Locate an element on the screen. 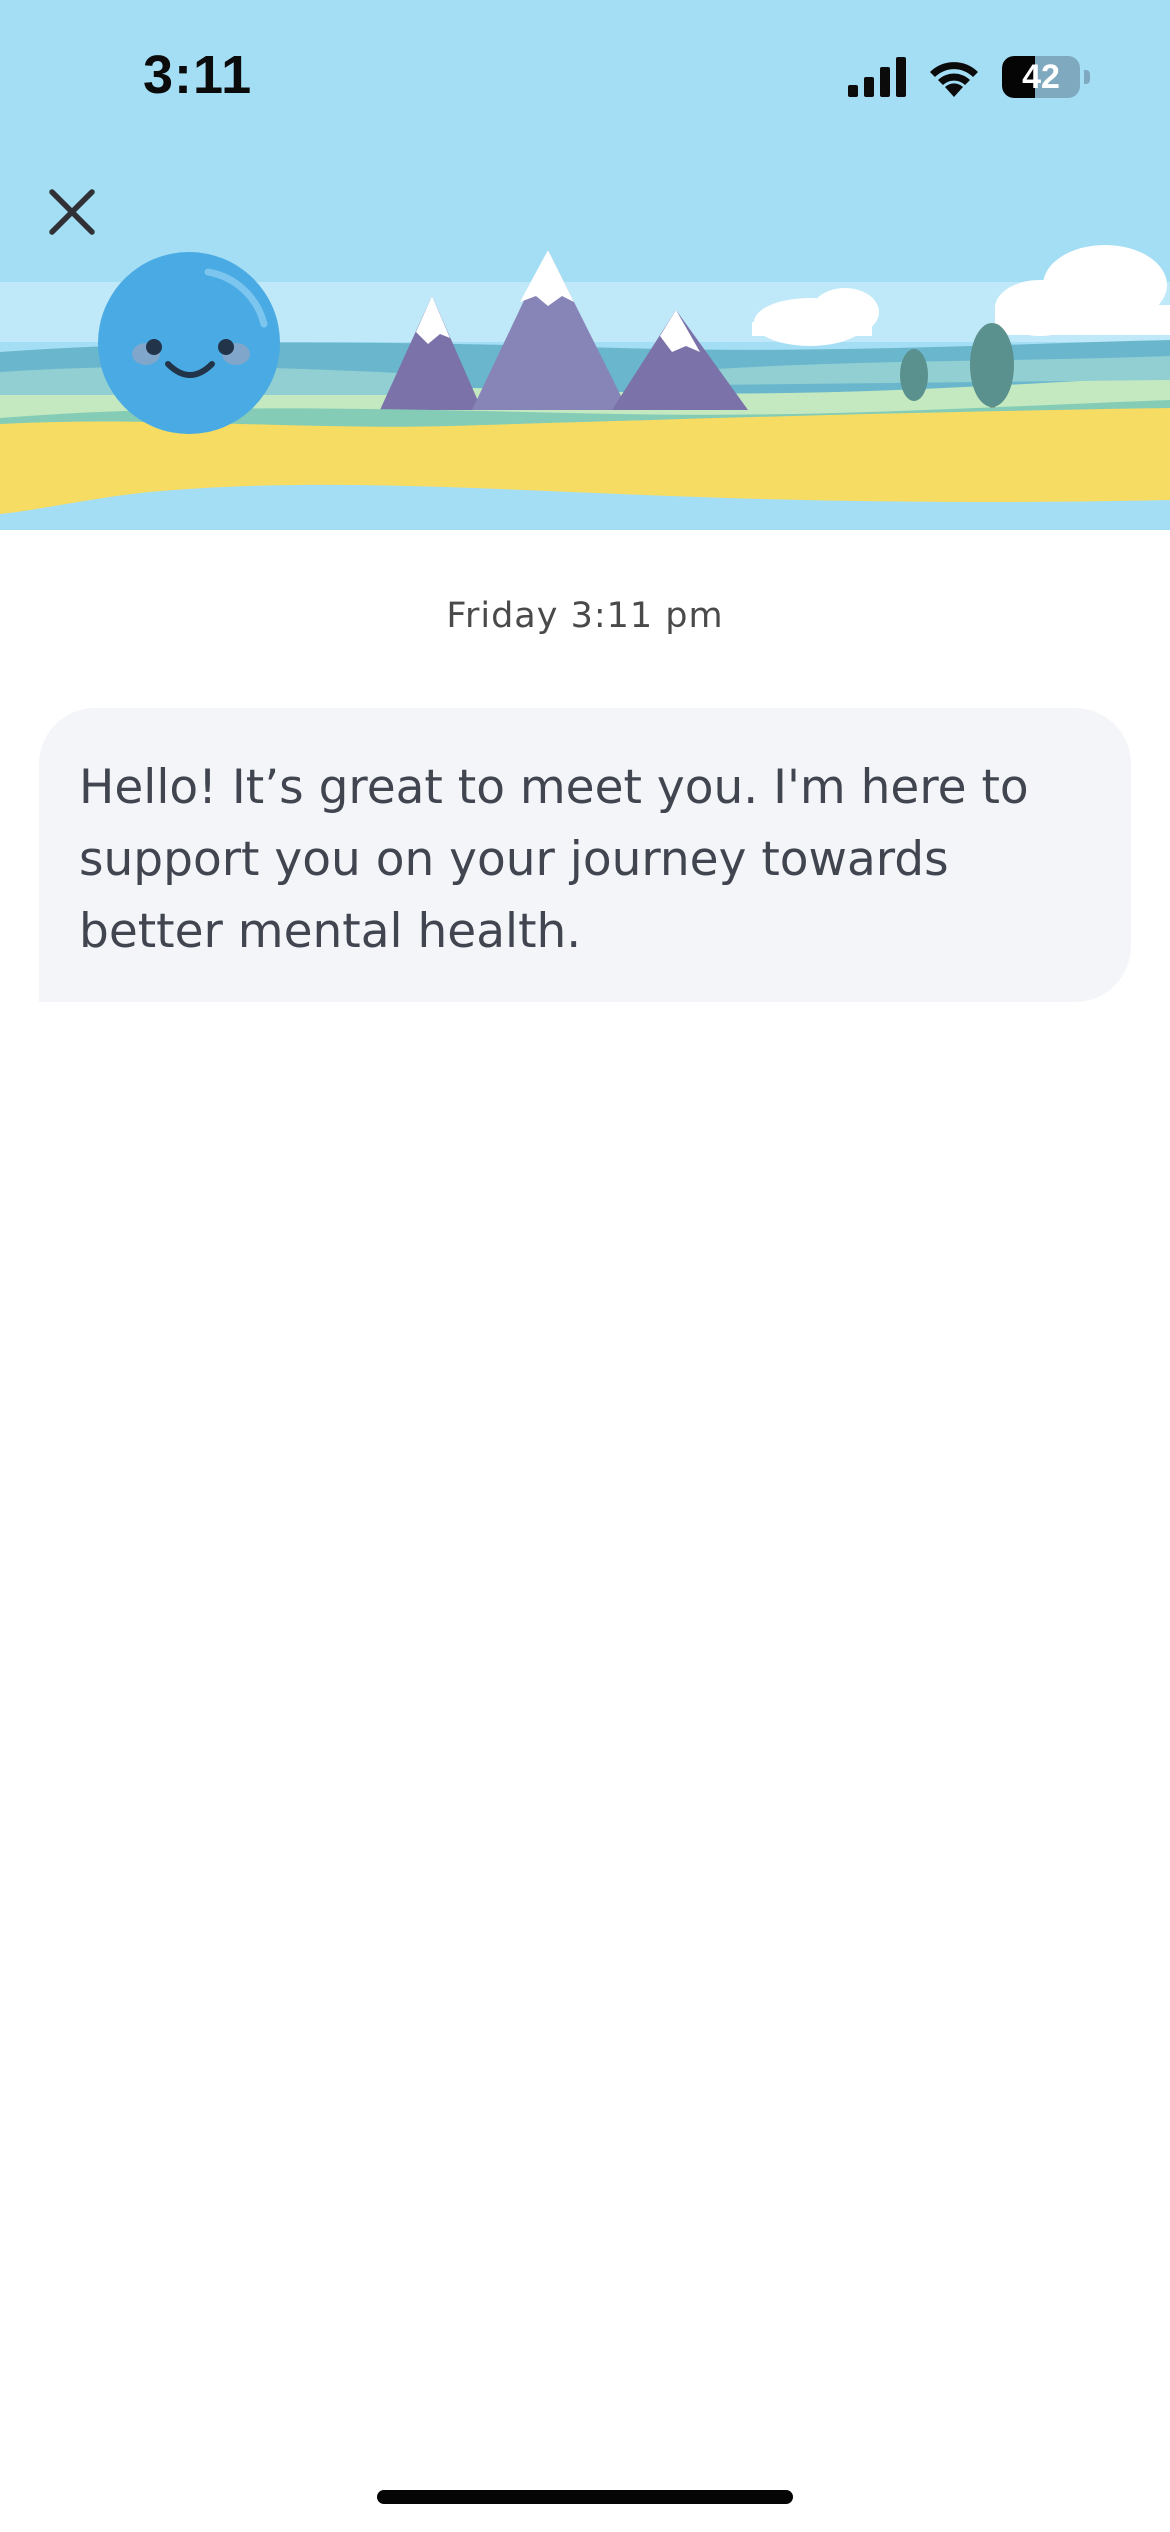 This screenshot has height=2532, width=1170. status-time: 3:11 is located at coordinates (198, 75).